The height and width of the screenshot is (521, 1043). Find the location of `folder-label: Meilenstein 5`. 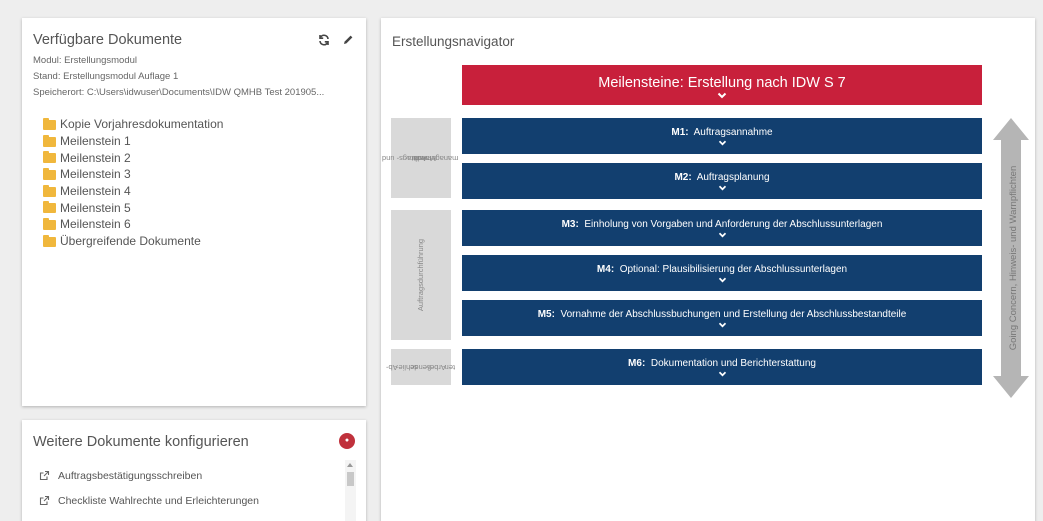

folder-label: Meilenstein 5 is located at coordinates (95, 207).